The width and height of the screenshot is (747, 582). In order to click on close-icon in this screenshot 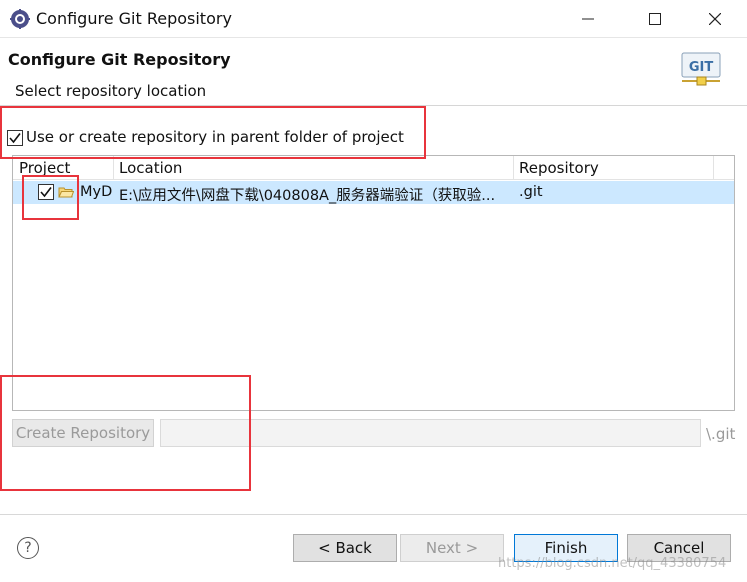, I will do `click(715, 19)`.